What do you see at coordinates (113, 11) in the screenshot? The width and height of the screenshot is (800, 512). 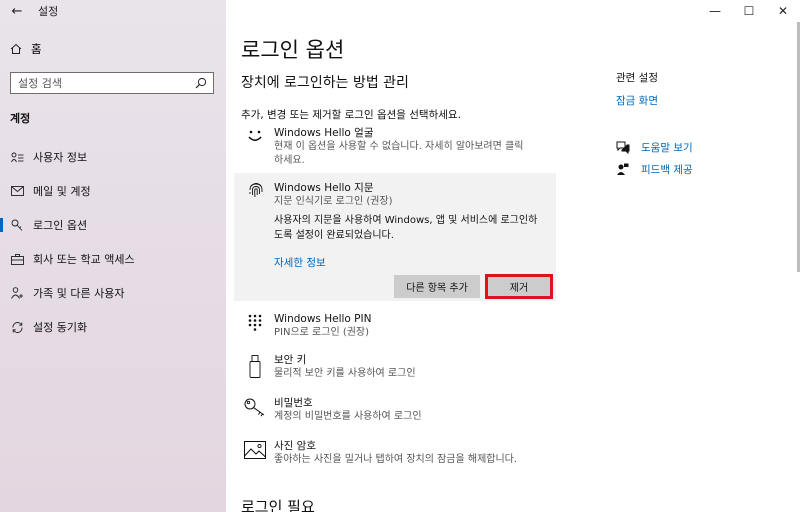 I see `title-bar: ← 설정` at bounding box center [113, 11].